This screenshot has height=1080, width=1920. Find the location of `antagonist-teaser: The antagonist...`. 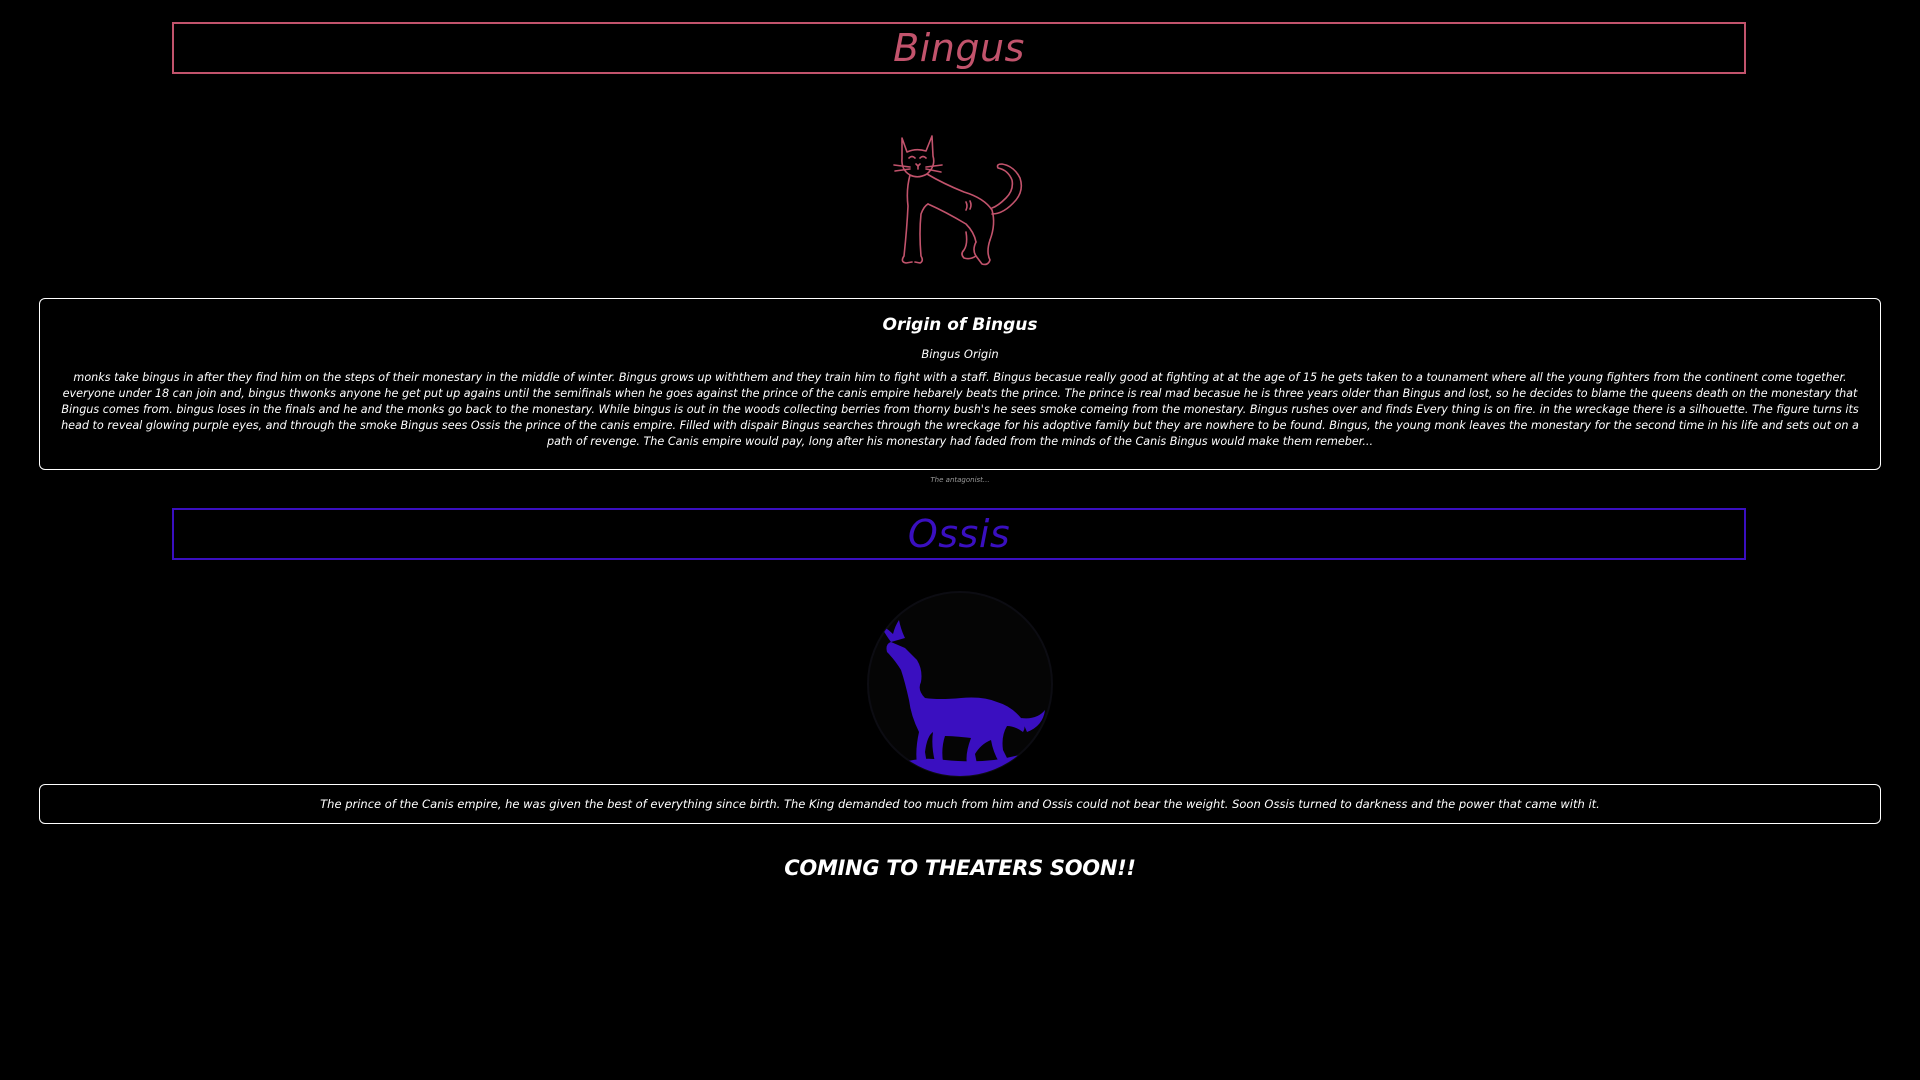

antagonist-teaser: The antagonist... is located at coordinates (960, 480).